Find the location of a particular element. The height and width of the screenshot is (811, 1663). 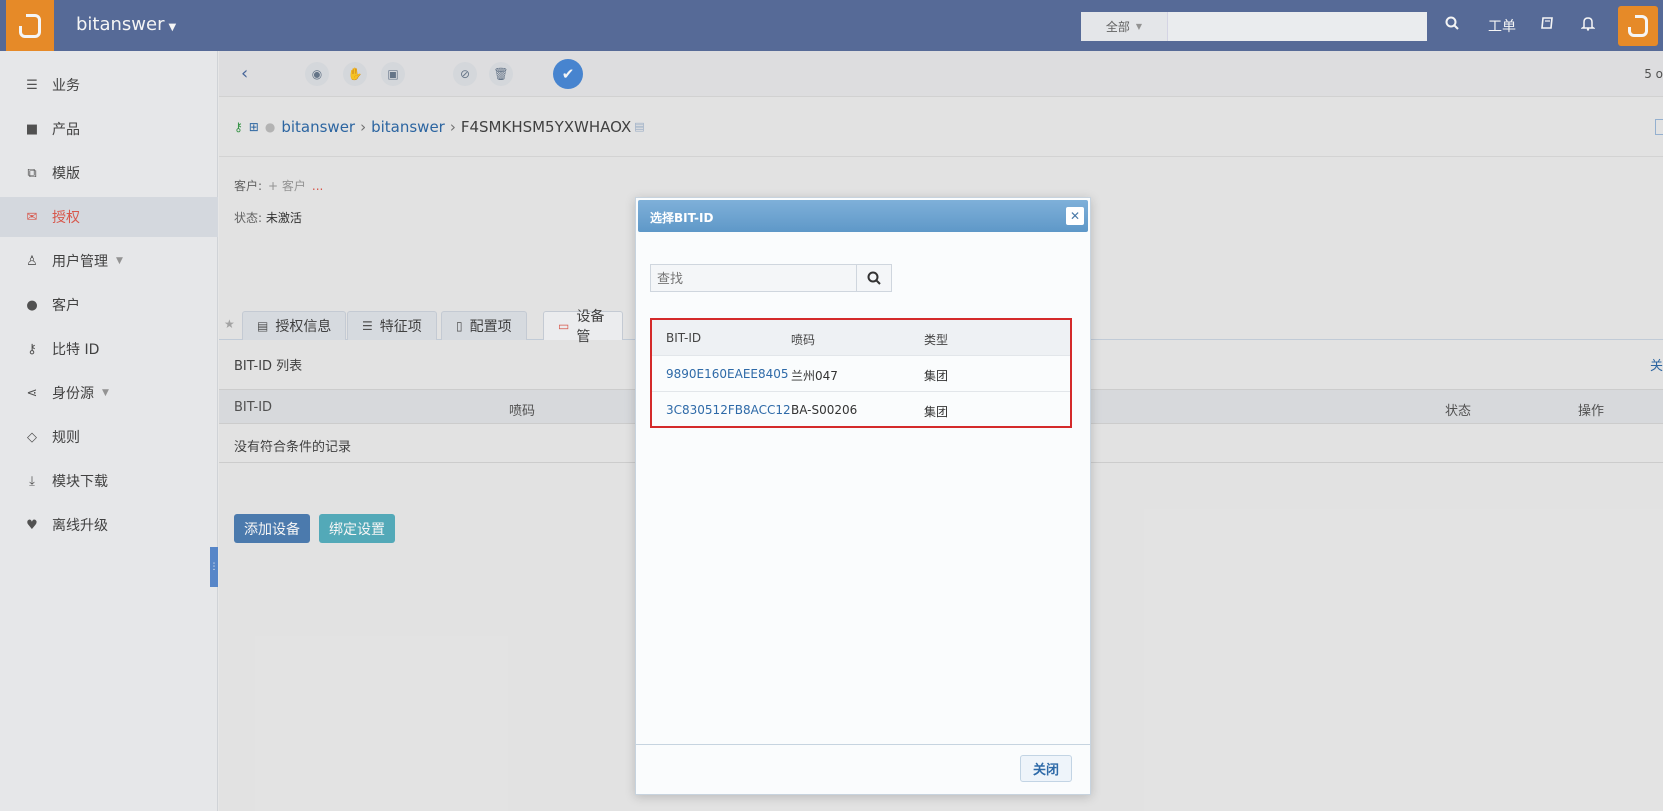

code-cell: 兰州047 is located at coordinates (814, 376).